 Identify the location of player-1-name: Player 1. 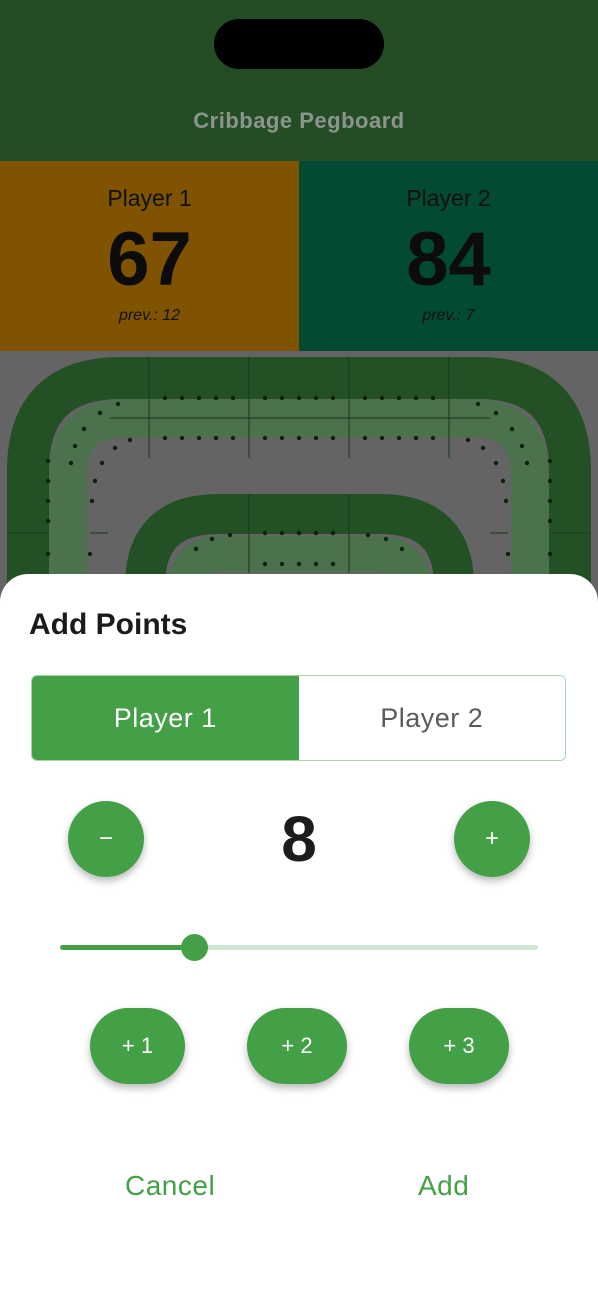
(149, 198).